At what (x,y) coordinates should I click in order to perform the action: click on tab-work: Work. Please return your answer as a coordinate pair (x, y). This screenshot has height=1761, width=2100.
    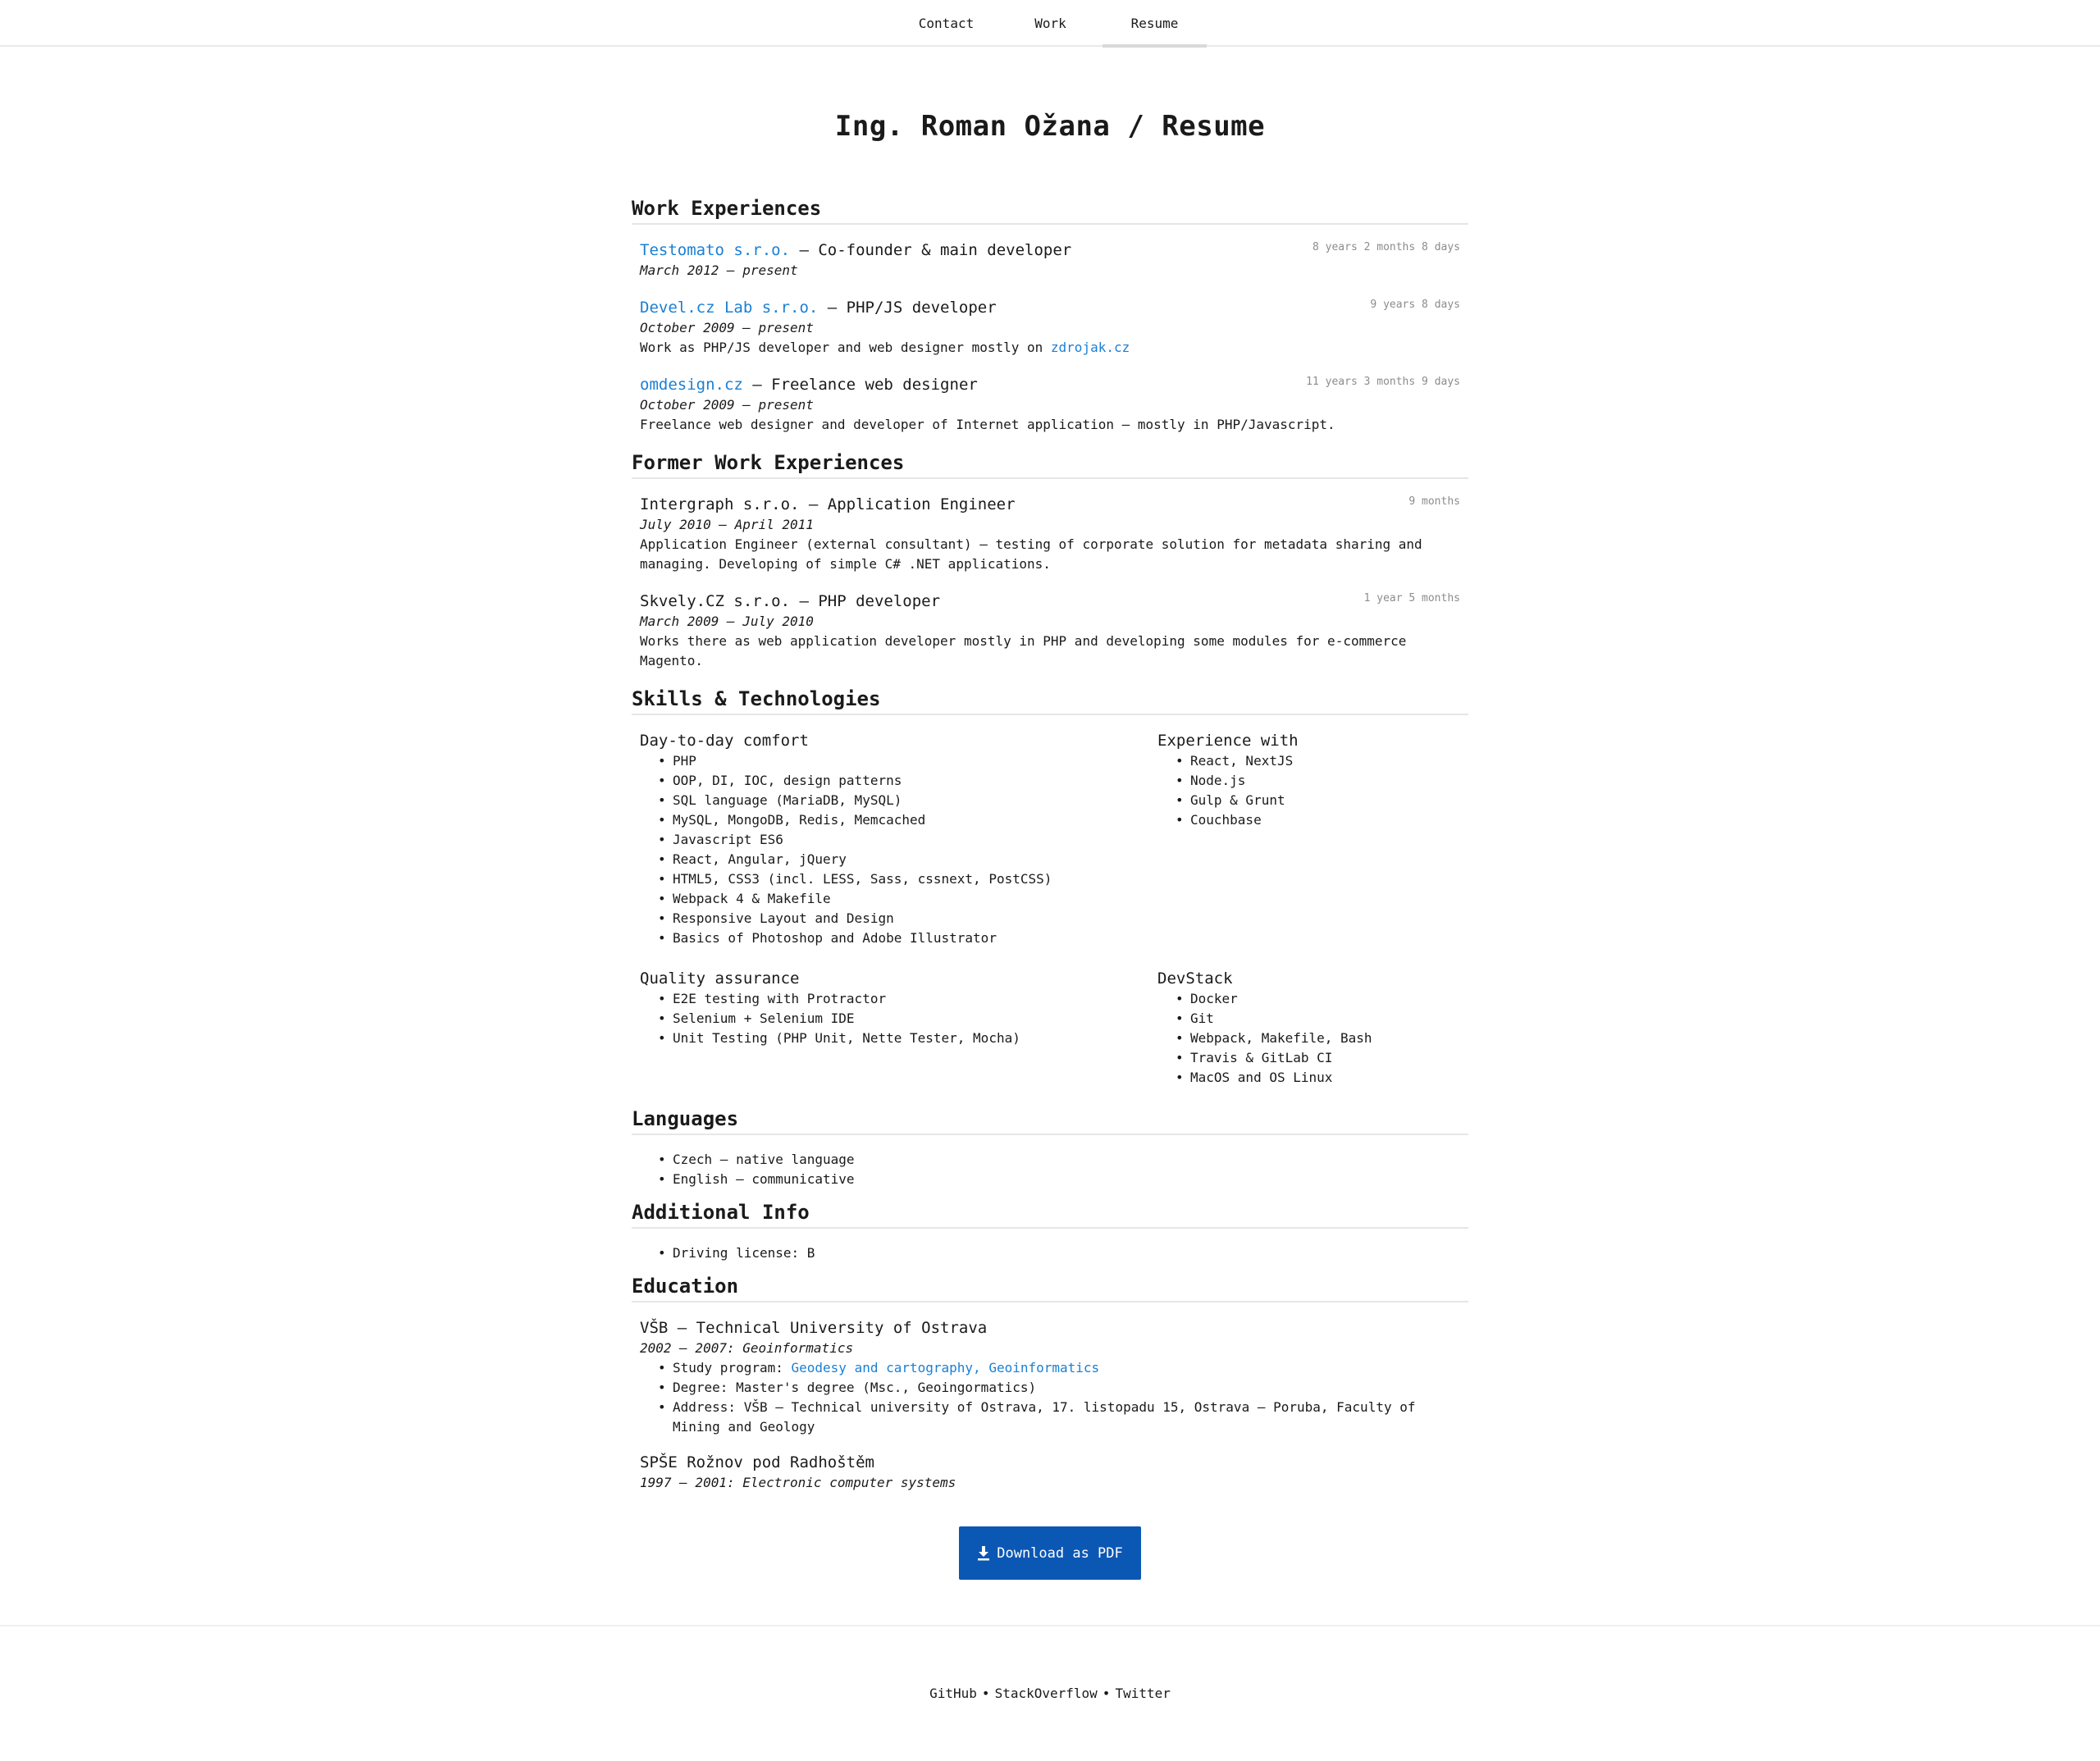
    Looking at the image, I should click on (1050, 23).